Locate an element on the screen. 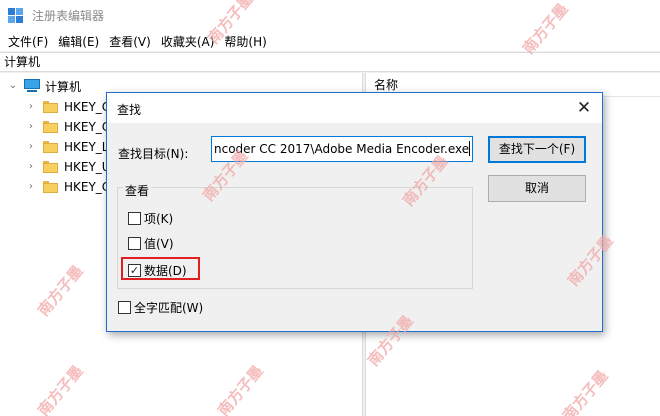  option-whole-word-label: 全字匹配(W) is located at coordinates (169, 308).